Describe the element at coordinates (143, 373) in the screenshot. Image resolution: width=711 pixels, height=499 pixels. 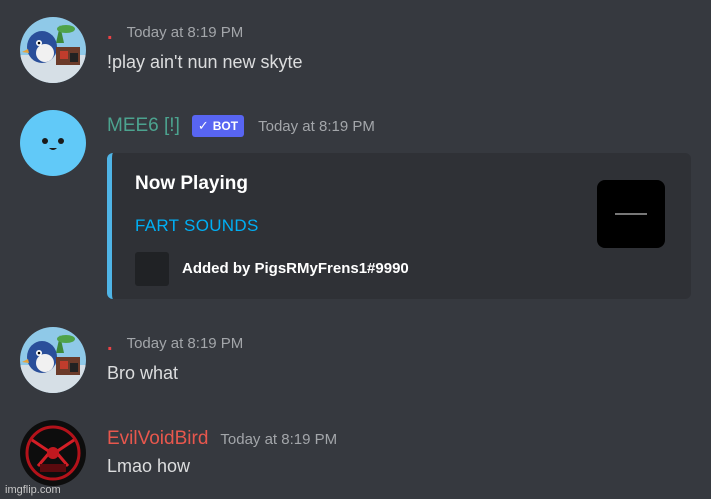
I see `message-text: Bro what` at that location.